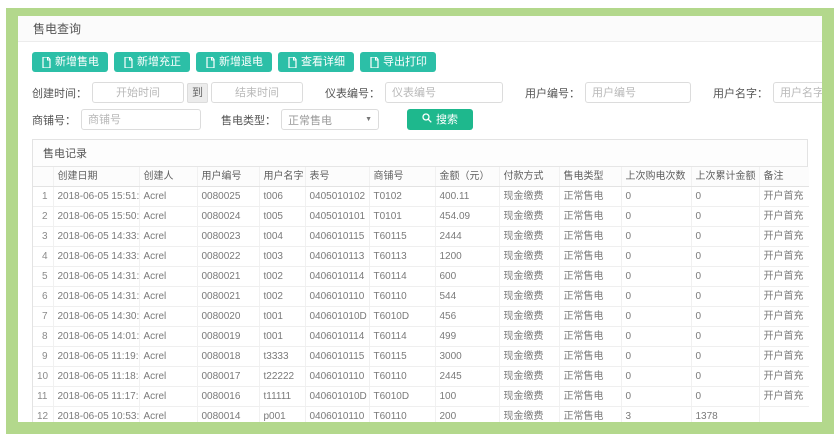 This screenshot has height=437, width=840. What do you see at coordinates (316, 62) in the screenshot?
I see `view-detail-button: 查看详细` at bounding box center [316, 62].